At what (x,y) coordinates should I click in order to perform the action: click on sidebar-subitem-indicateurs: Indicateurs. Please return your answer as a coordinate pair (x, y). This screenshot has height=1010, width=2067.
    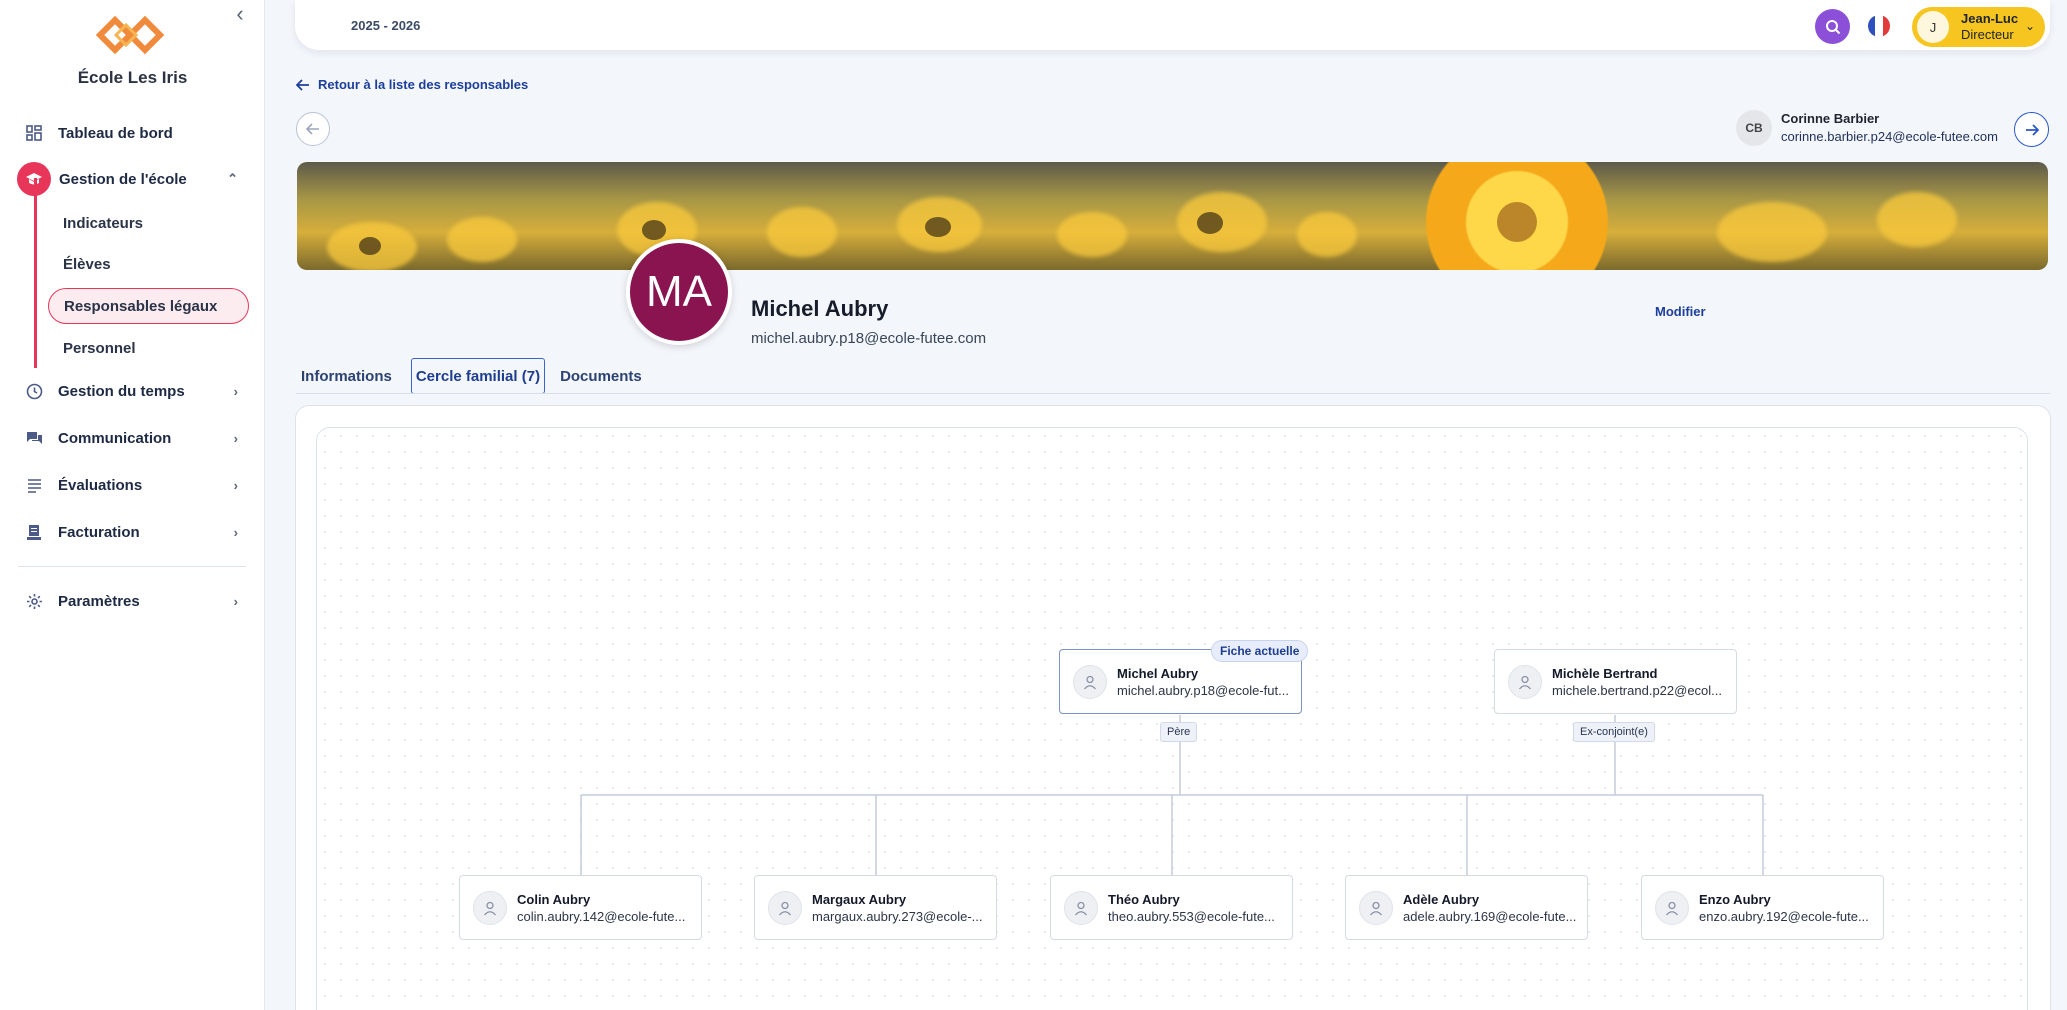
    Looking at the image, I should click on (103, 223).